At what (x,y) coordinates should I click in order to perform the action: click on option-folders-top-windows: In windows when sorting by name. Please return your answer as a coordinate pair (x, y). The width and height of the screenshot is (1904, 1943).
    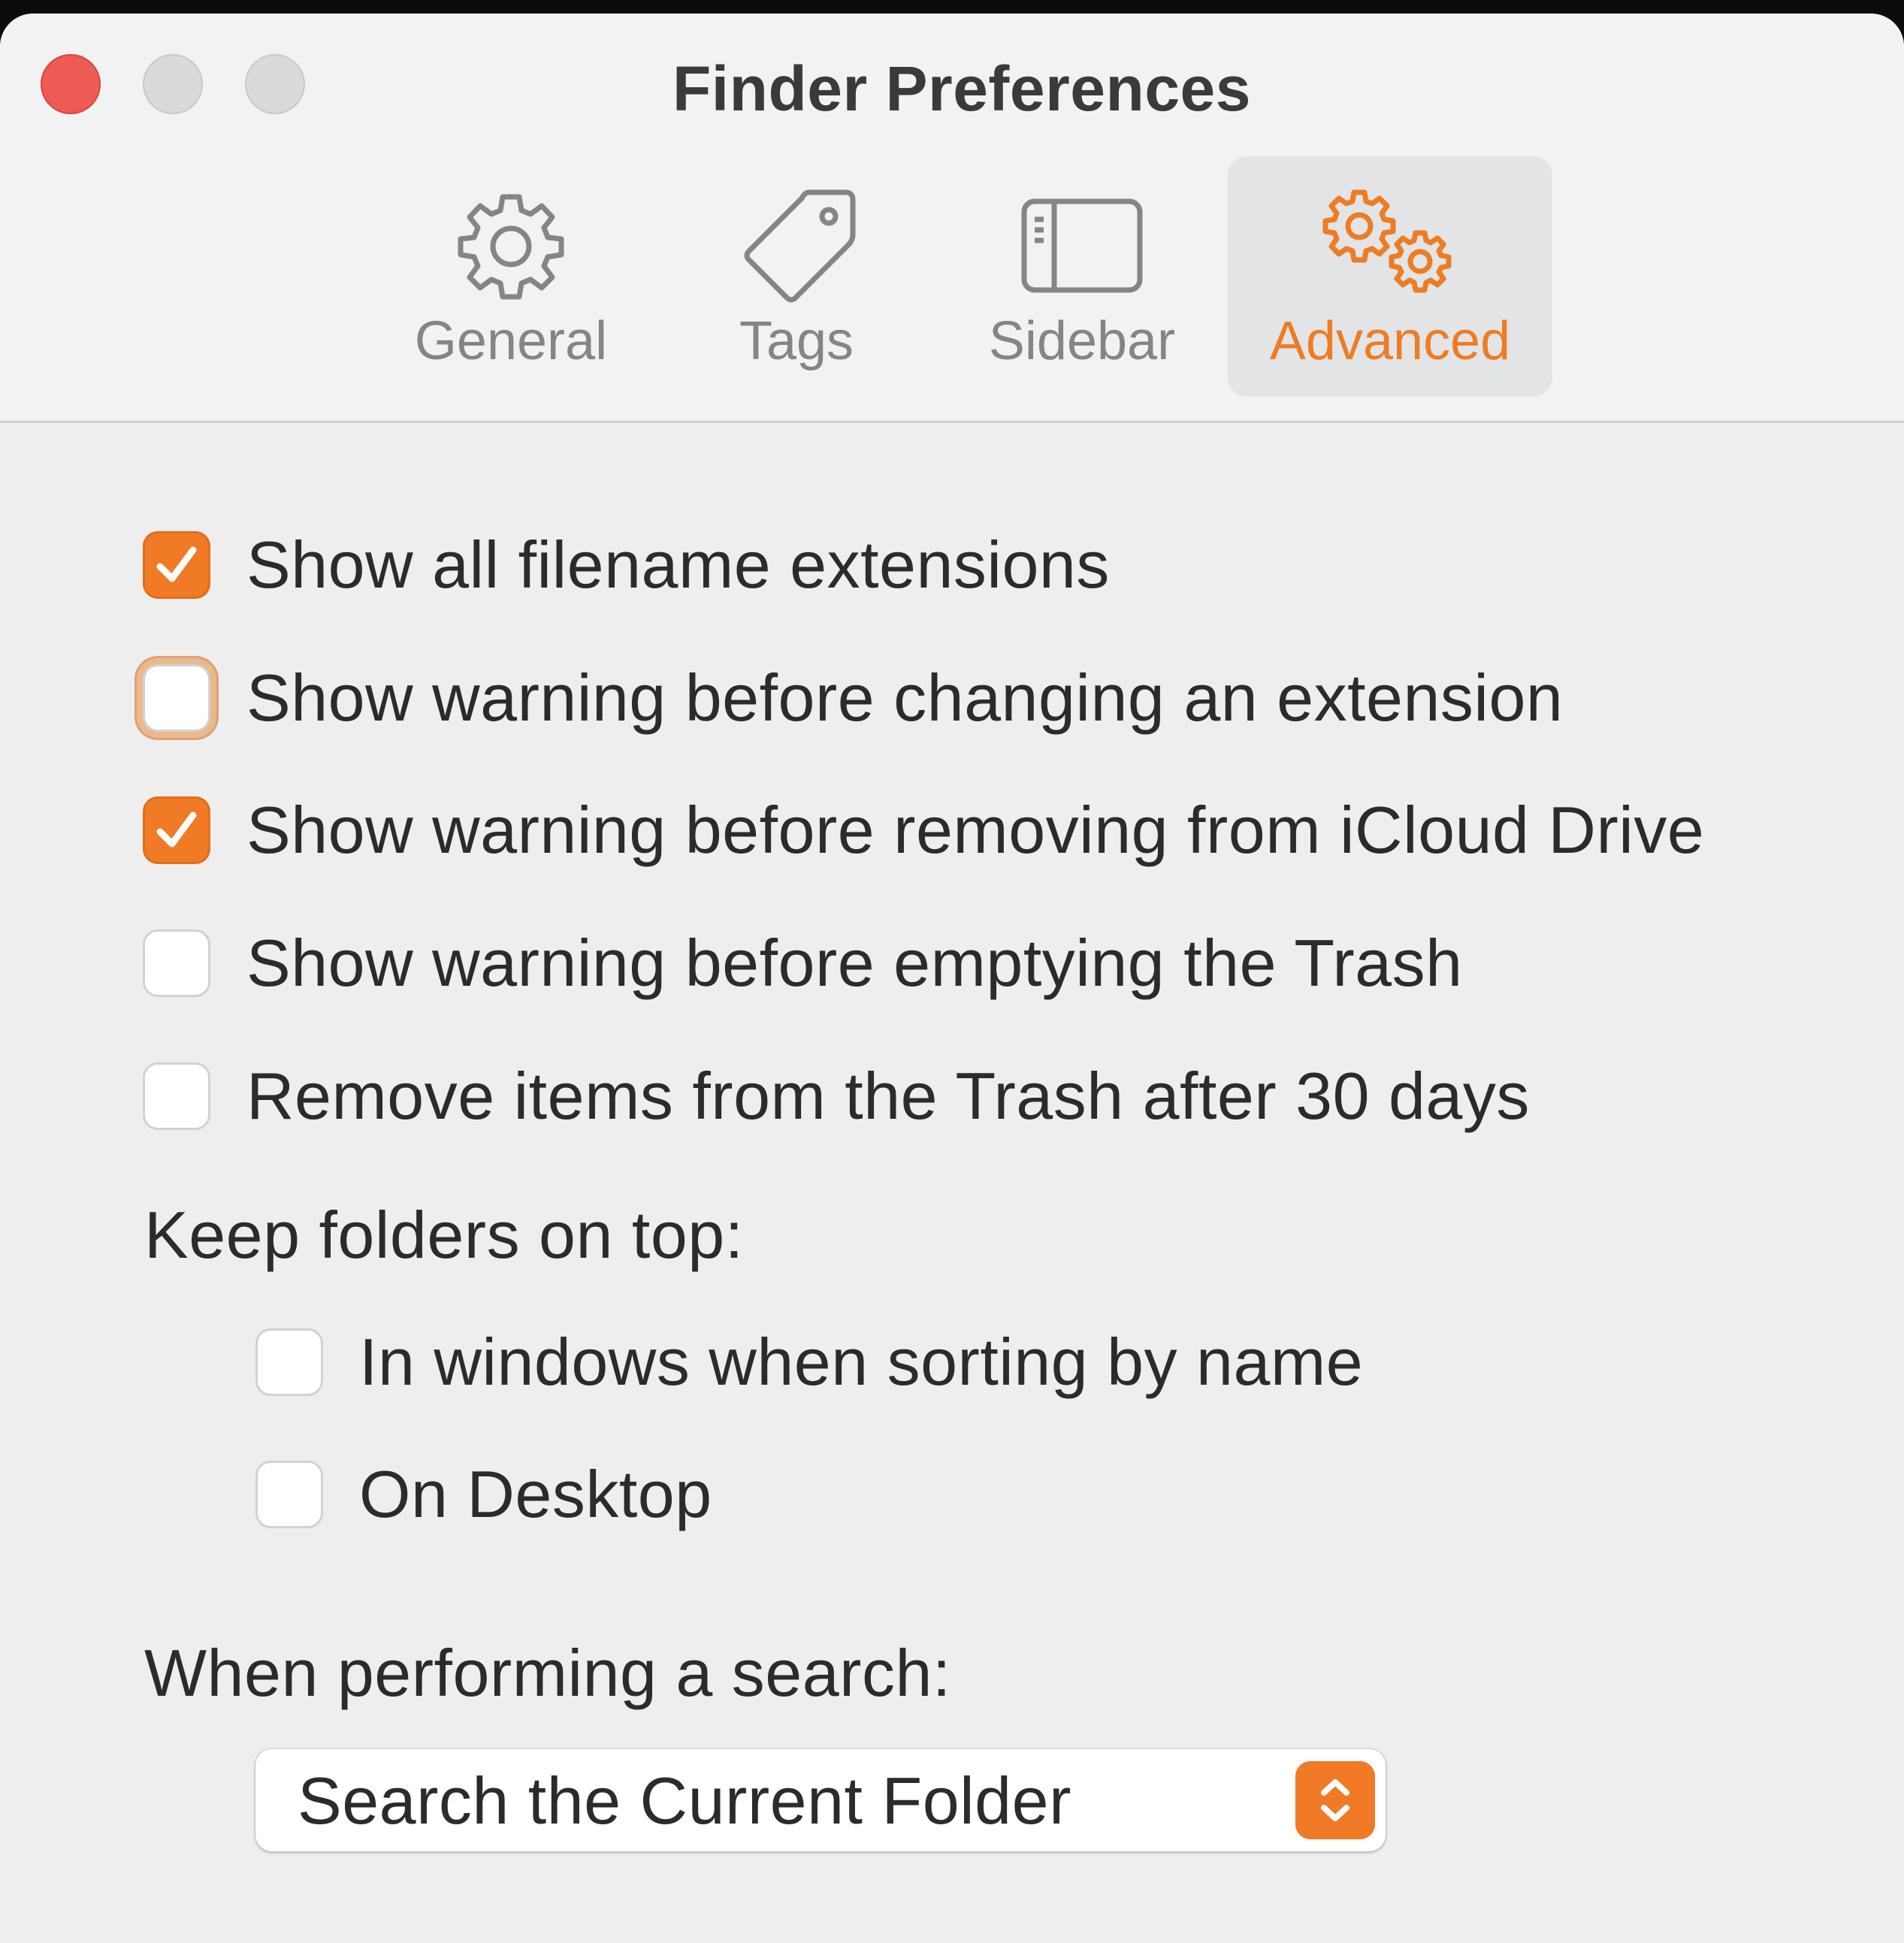
    Looking at the image, I should click on (809, 1362).